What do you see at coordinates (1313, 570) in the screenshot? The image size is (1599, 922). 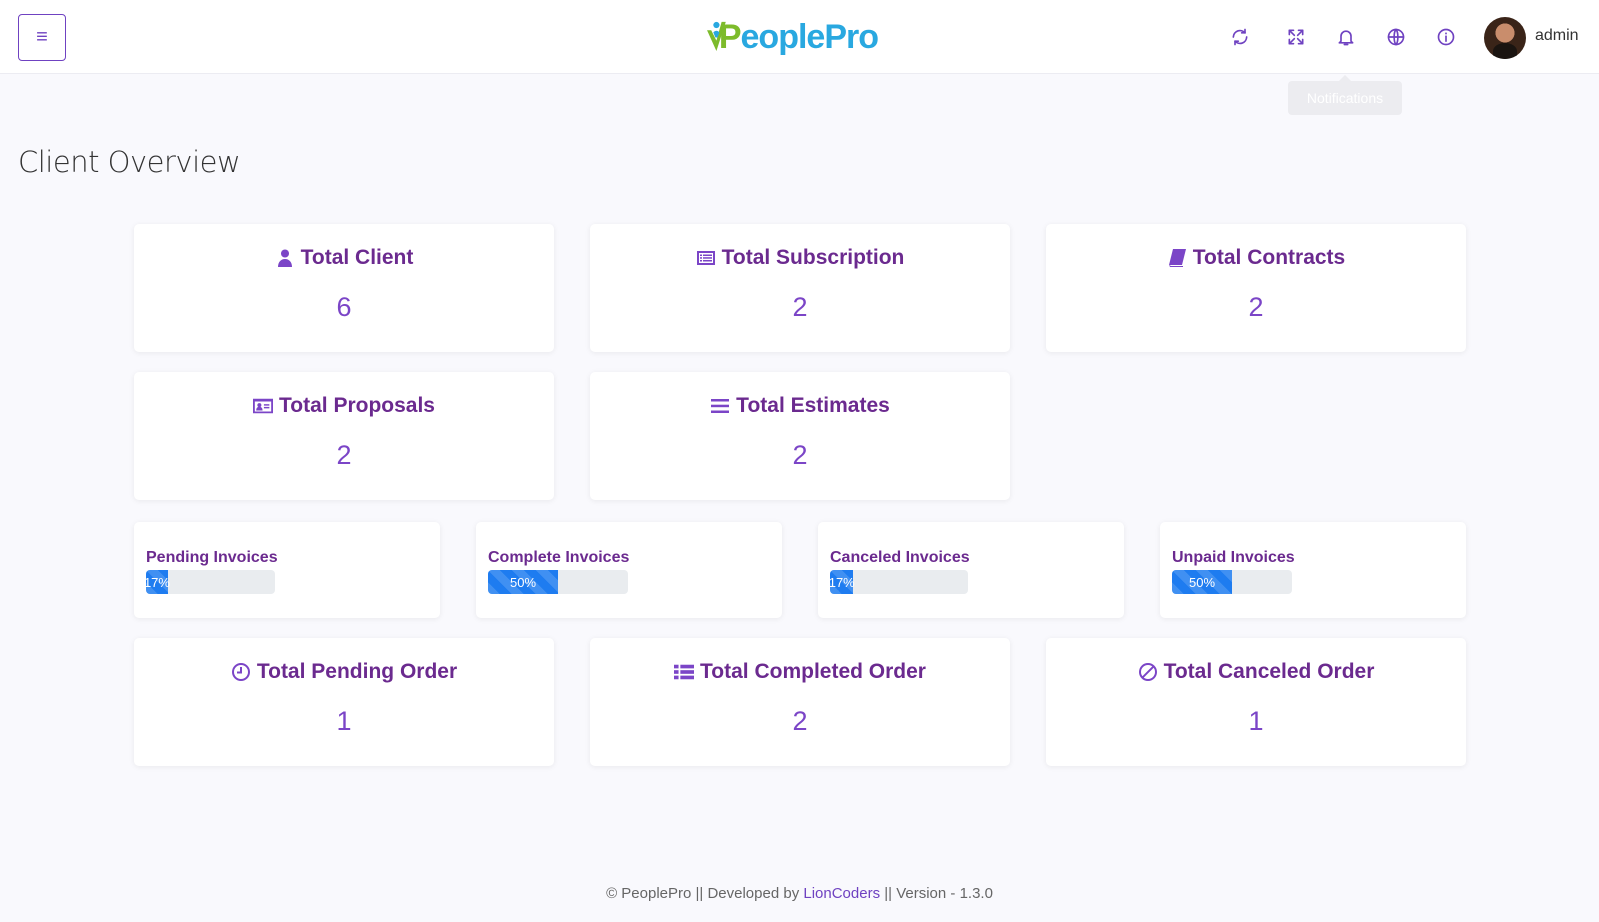 I see `unpaid-invoices-card: Unpaid Invoices 50%` at bounding box center [1313, 570].